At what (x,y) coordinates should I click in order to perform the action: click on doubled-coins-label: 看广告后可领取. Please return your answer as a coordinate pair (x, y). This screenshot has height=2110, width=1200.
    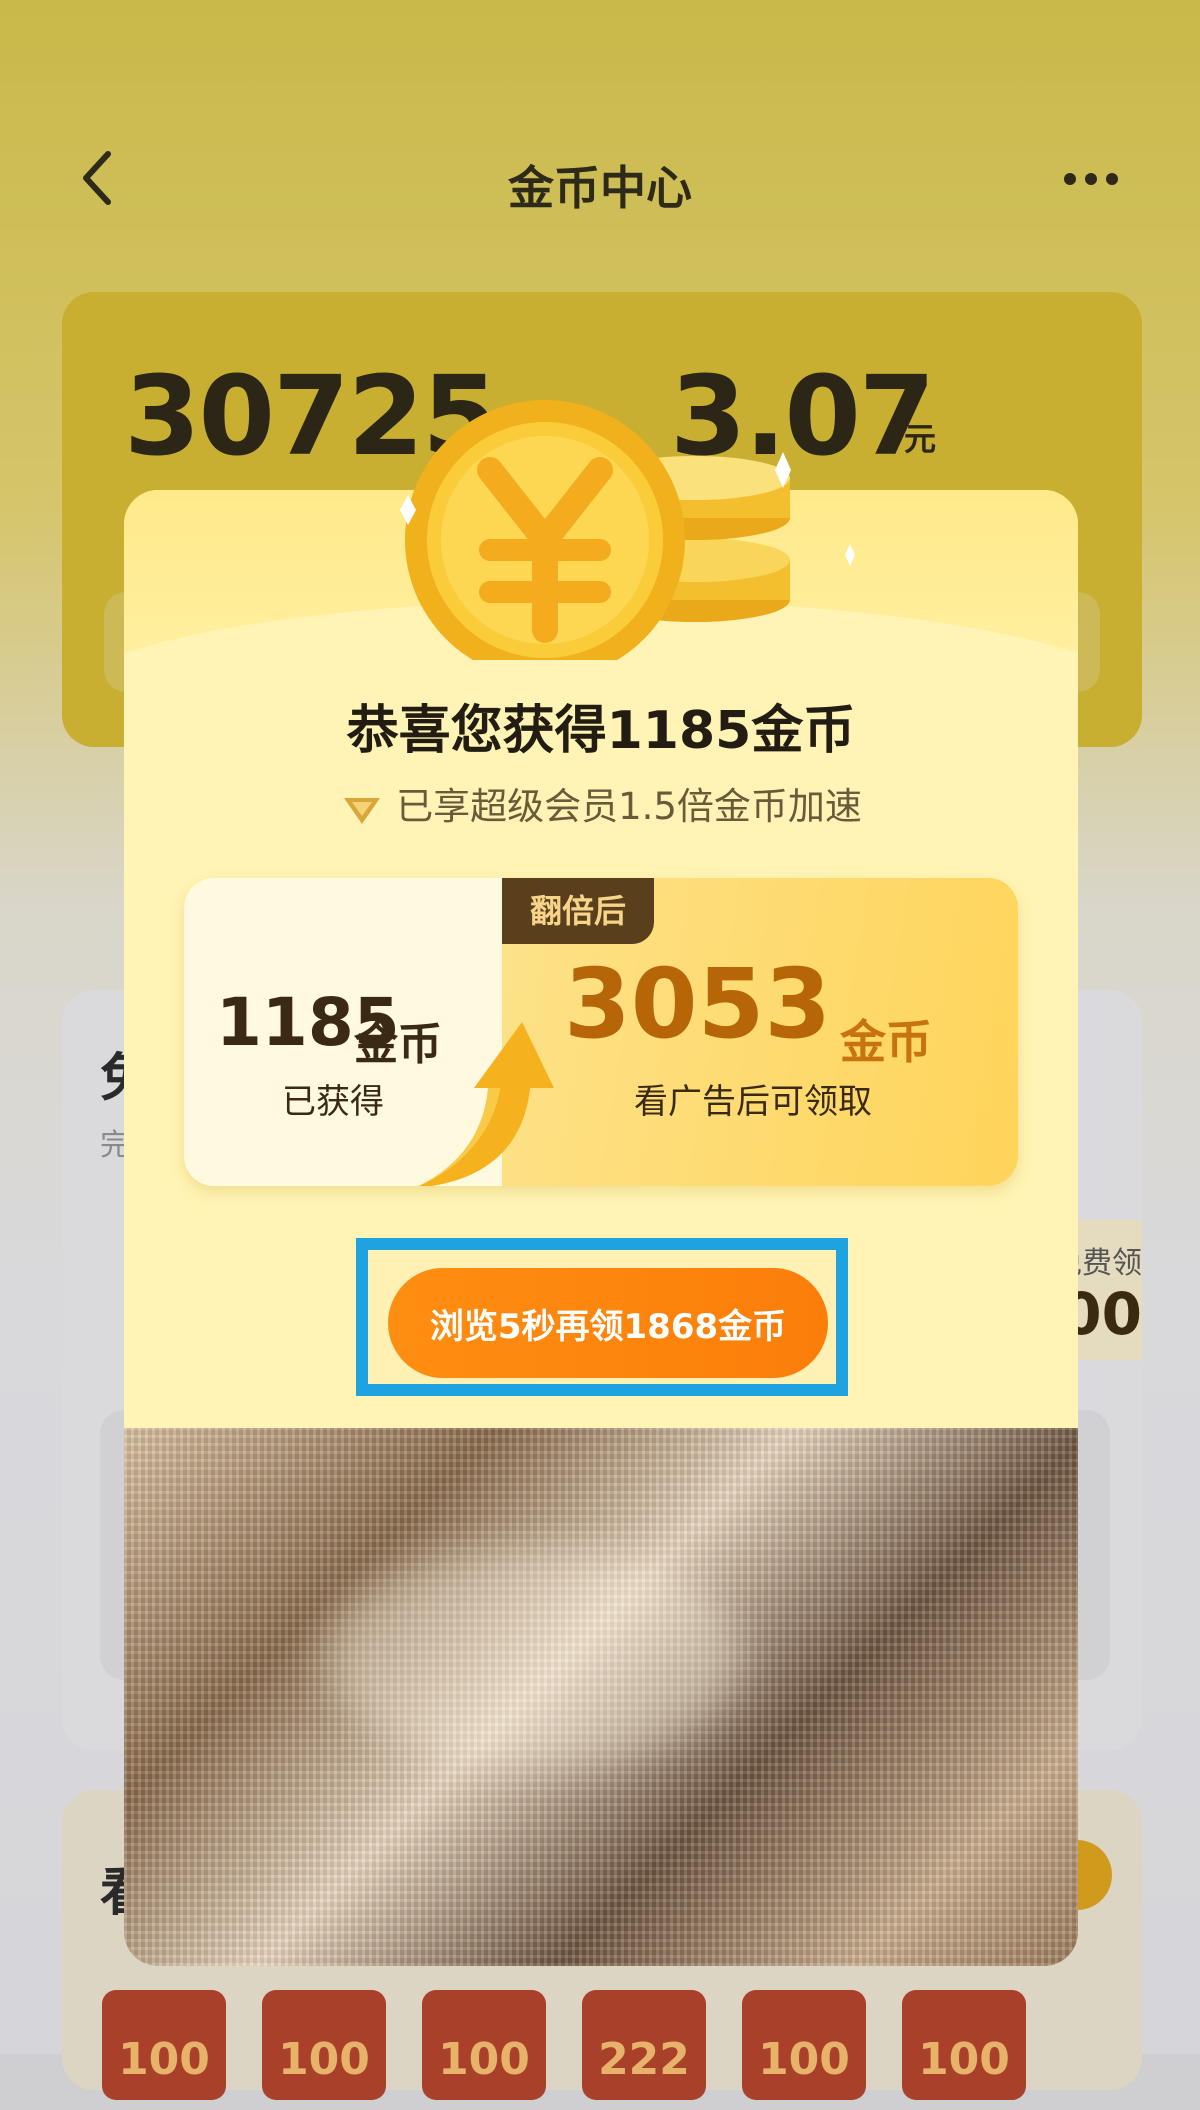
    Looking at the image, I should click on (753, 1102).